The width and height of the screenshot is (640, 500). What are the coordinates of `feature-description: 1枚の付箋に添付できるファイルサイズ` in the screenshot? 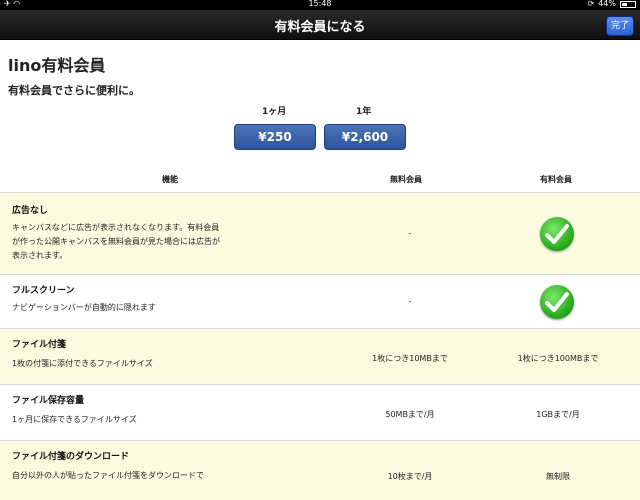 It's located at (82, 363).